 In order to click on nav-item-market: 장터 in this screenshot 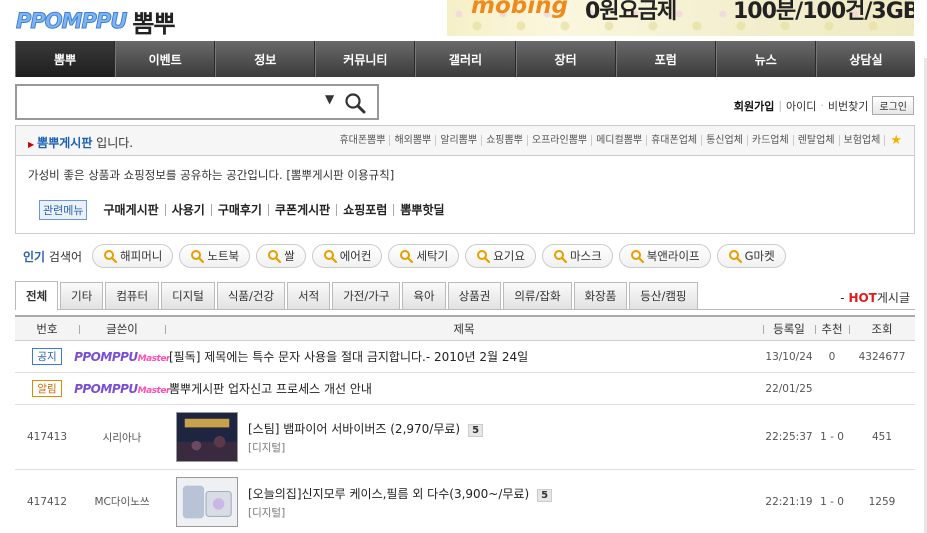, I will do `click(565, 59)`.